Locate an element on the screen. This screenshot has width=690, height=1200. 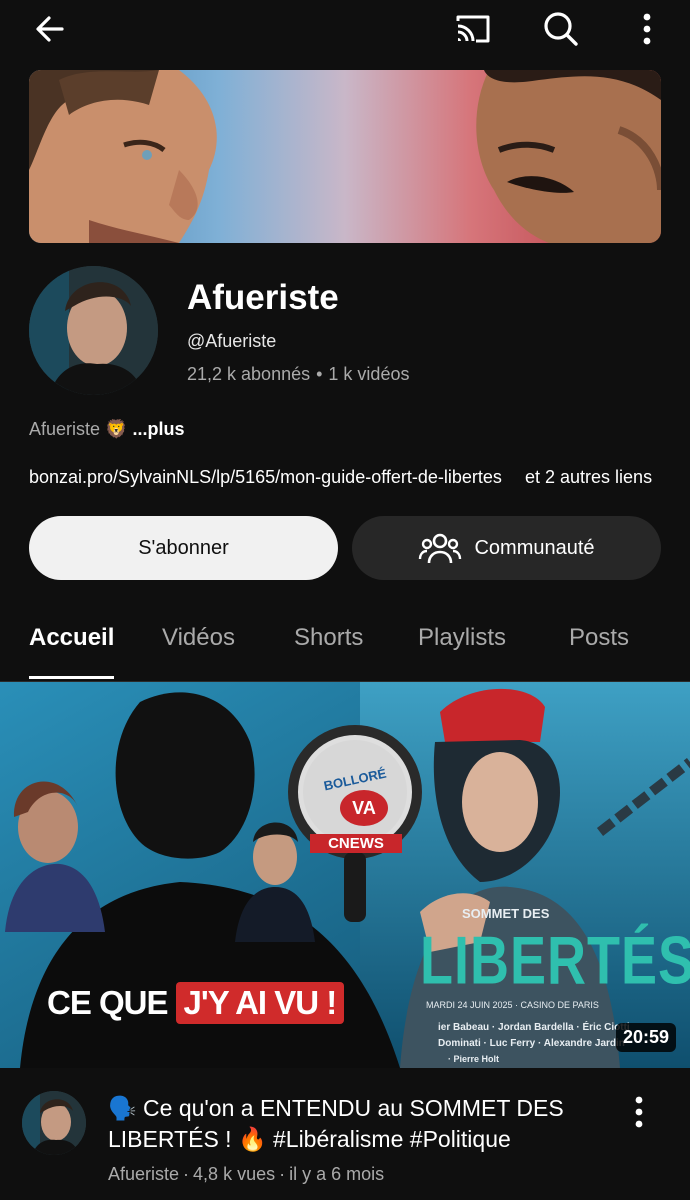
tab-posts: Posts is located at coordinates (599, 638).